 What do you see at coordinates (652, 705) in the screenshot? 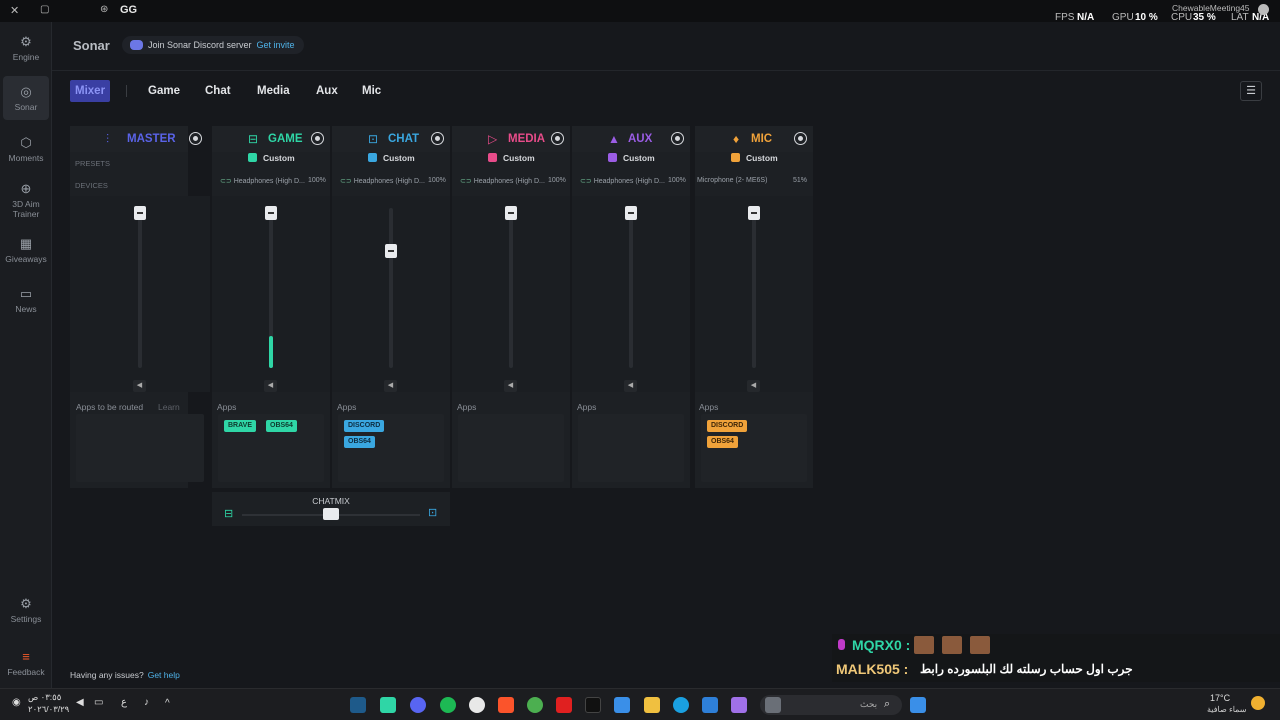
I see `folder-icon` at bounding box center [652, 705].